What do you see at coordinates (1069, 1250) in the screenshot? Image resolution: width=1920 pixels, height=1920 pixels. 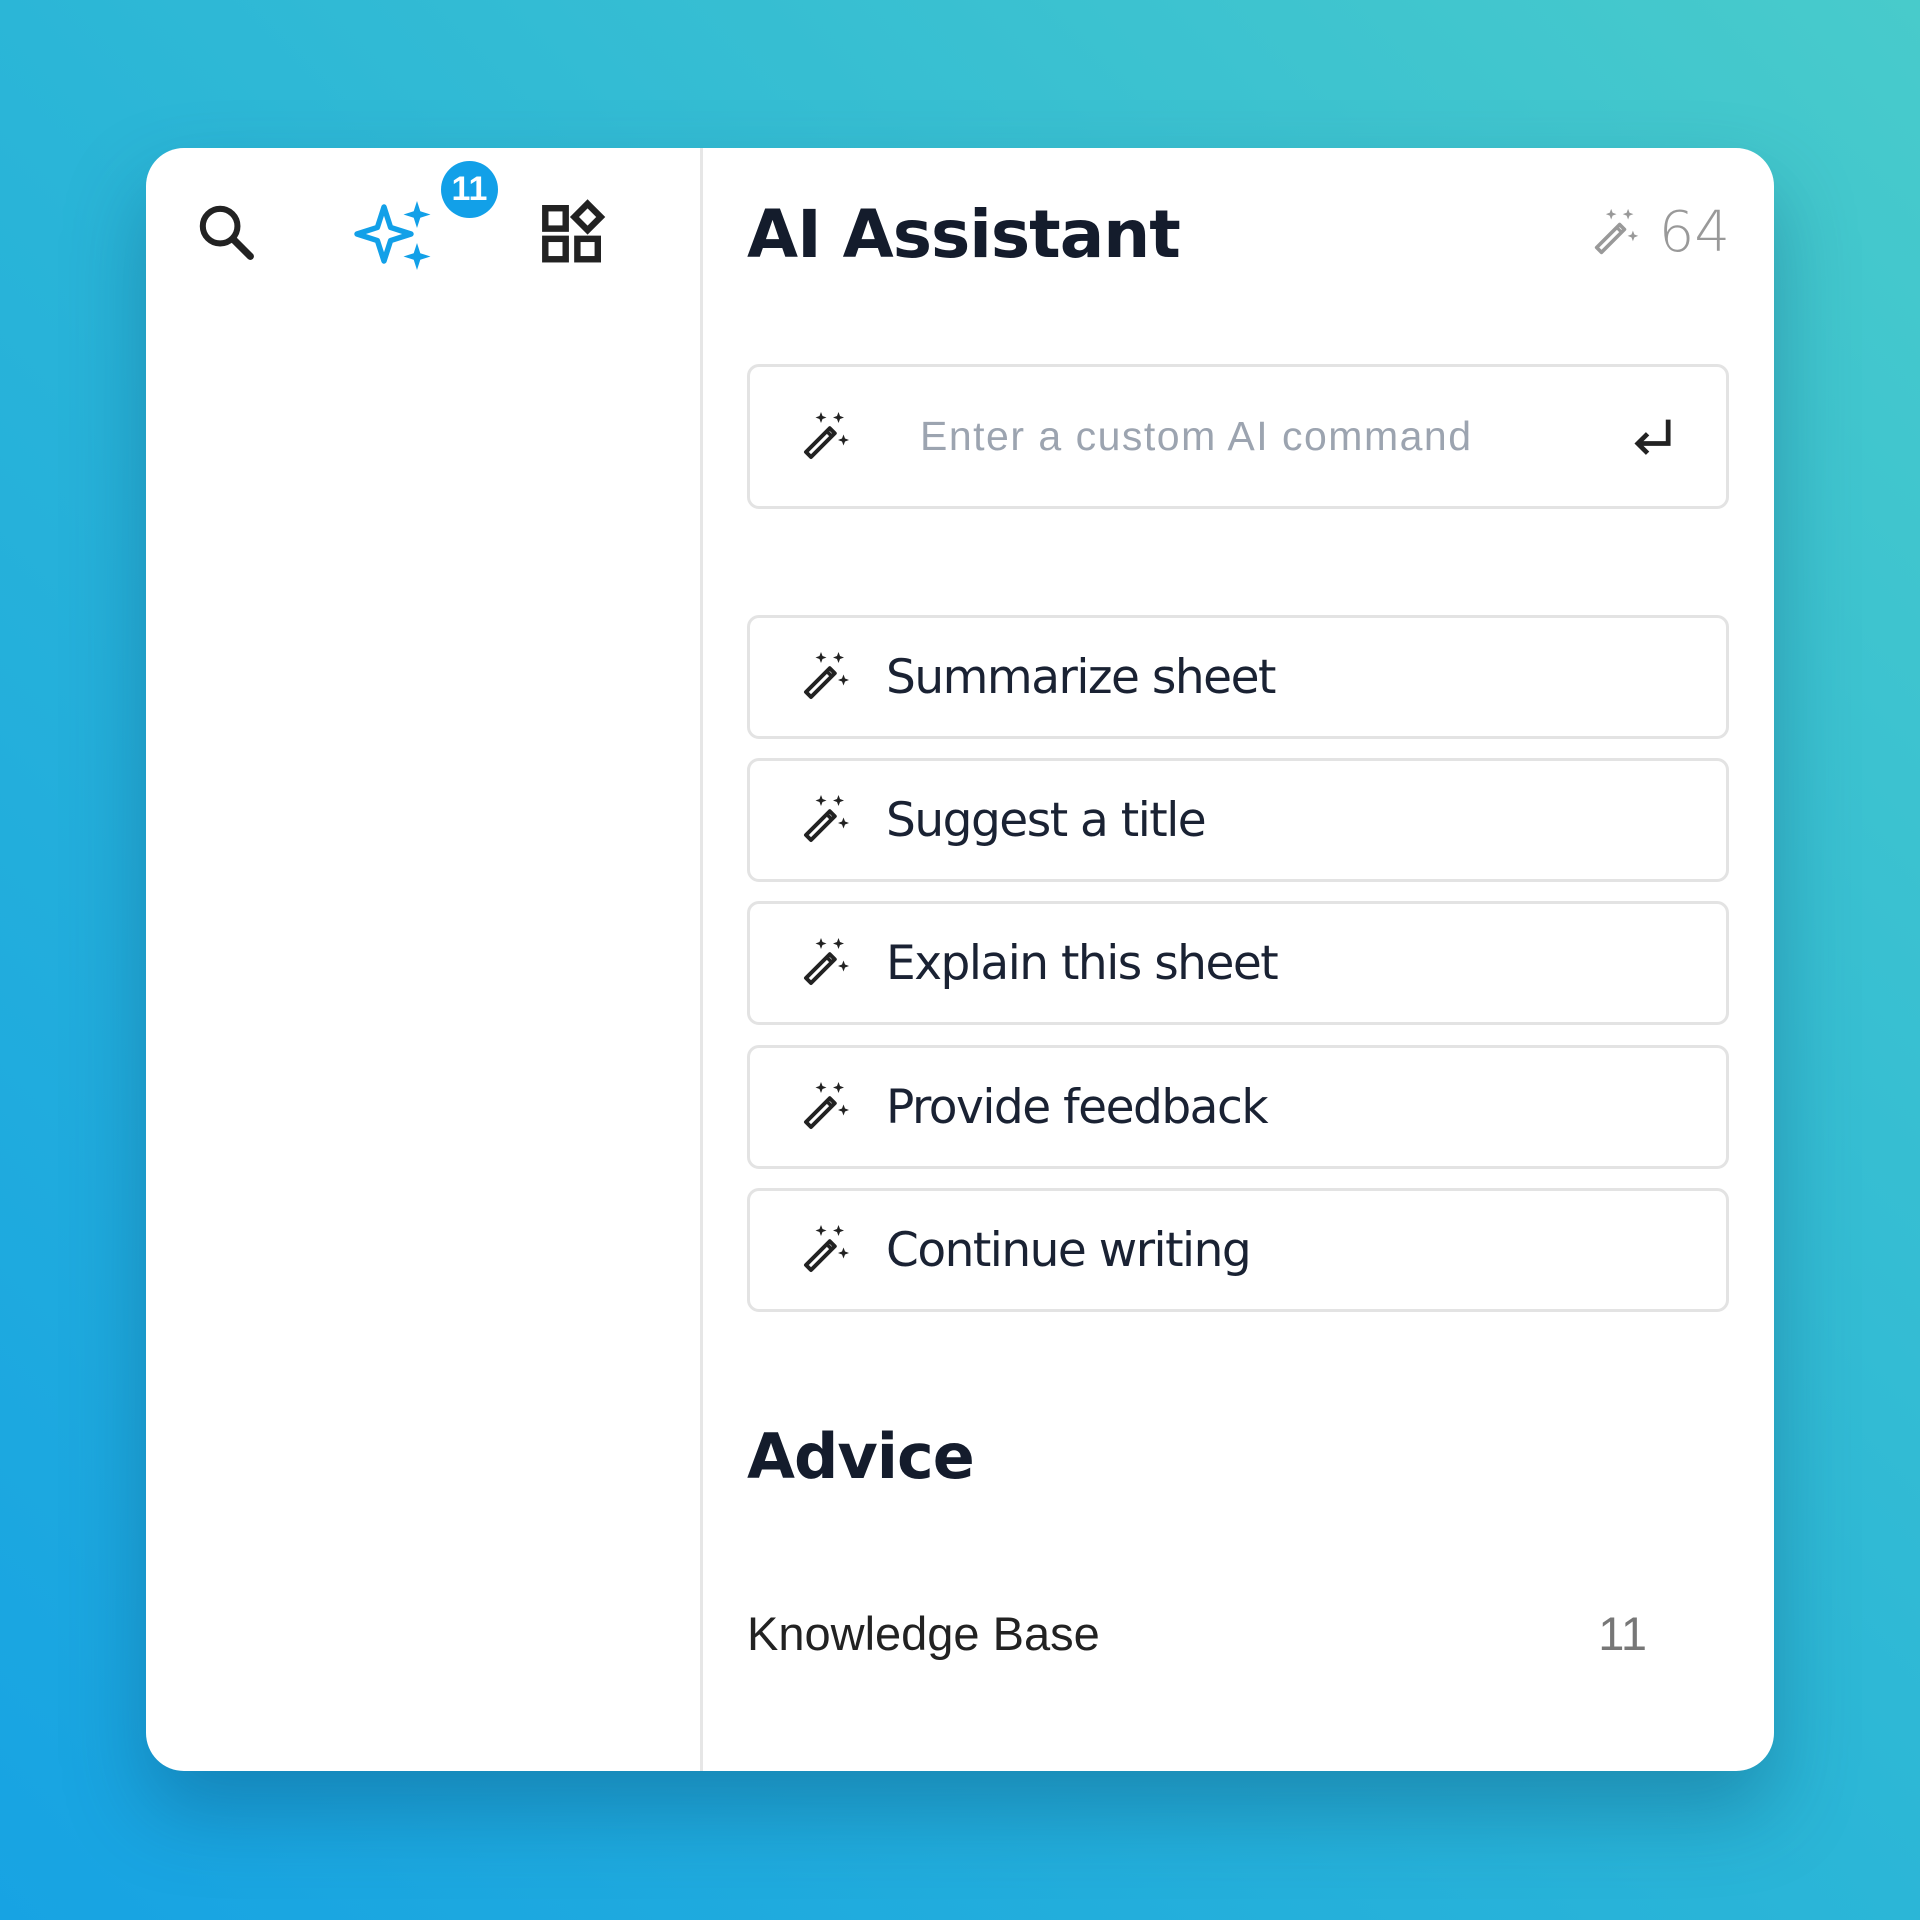 I see `action-label: Continue writing` at bounding box center [1069, 1250].